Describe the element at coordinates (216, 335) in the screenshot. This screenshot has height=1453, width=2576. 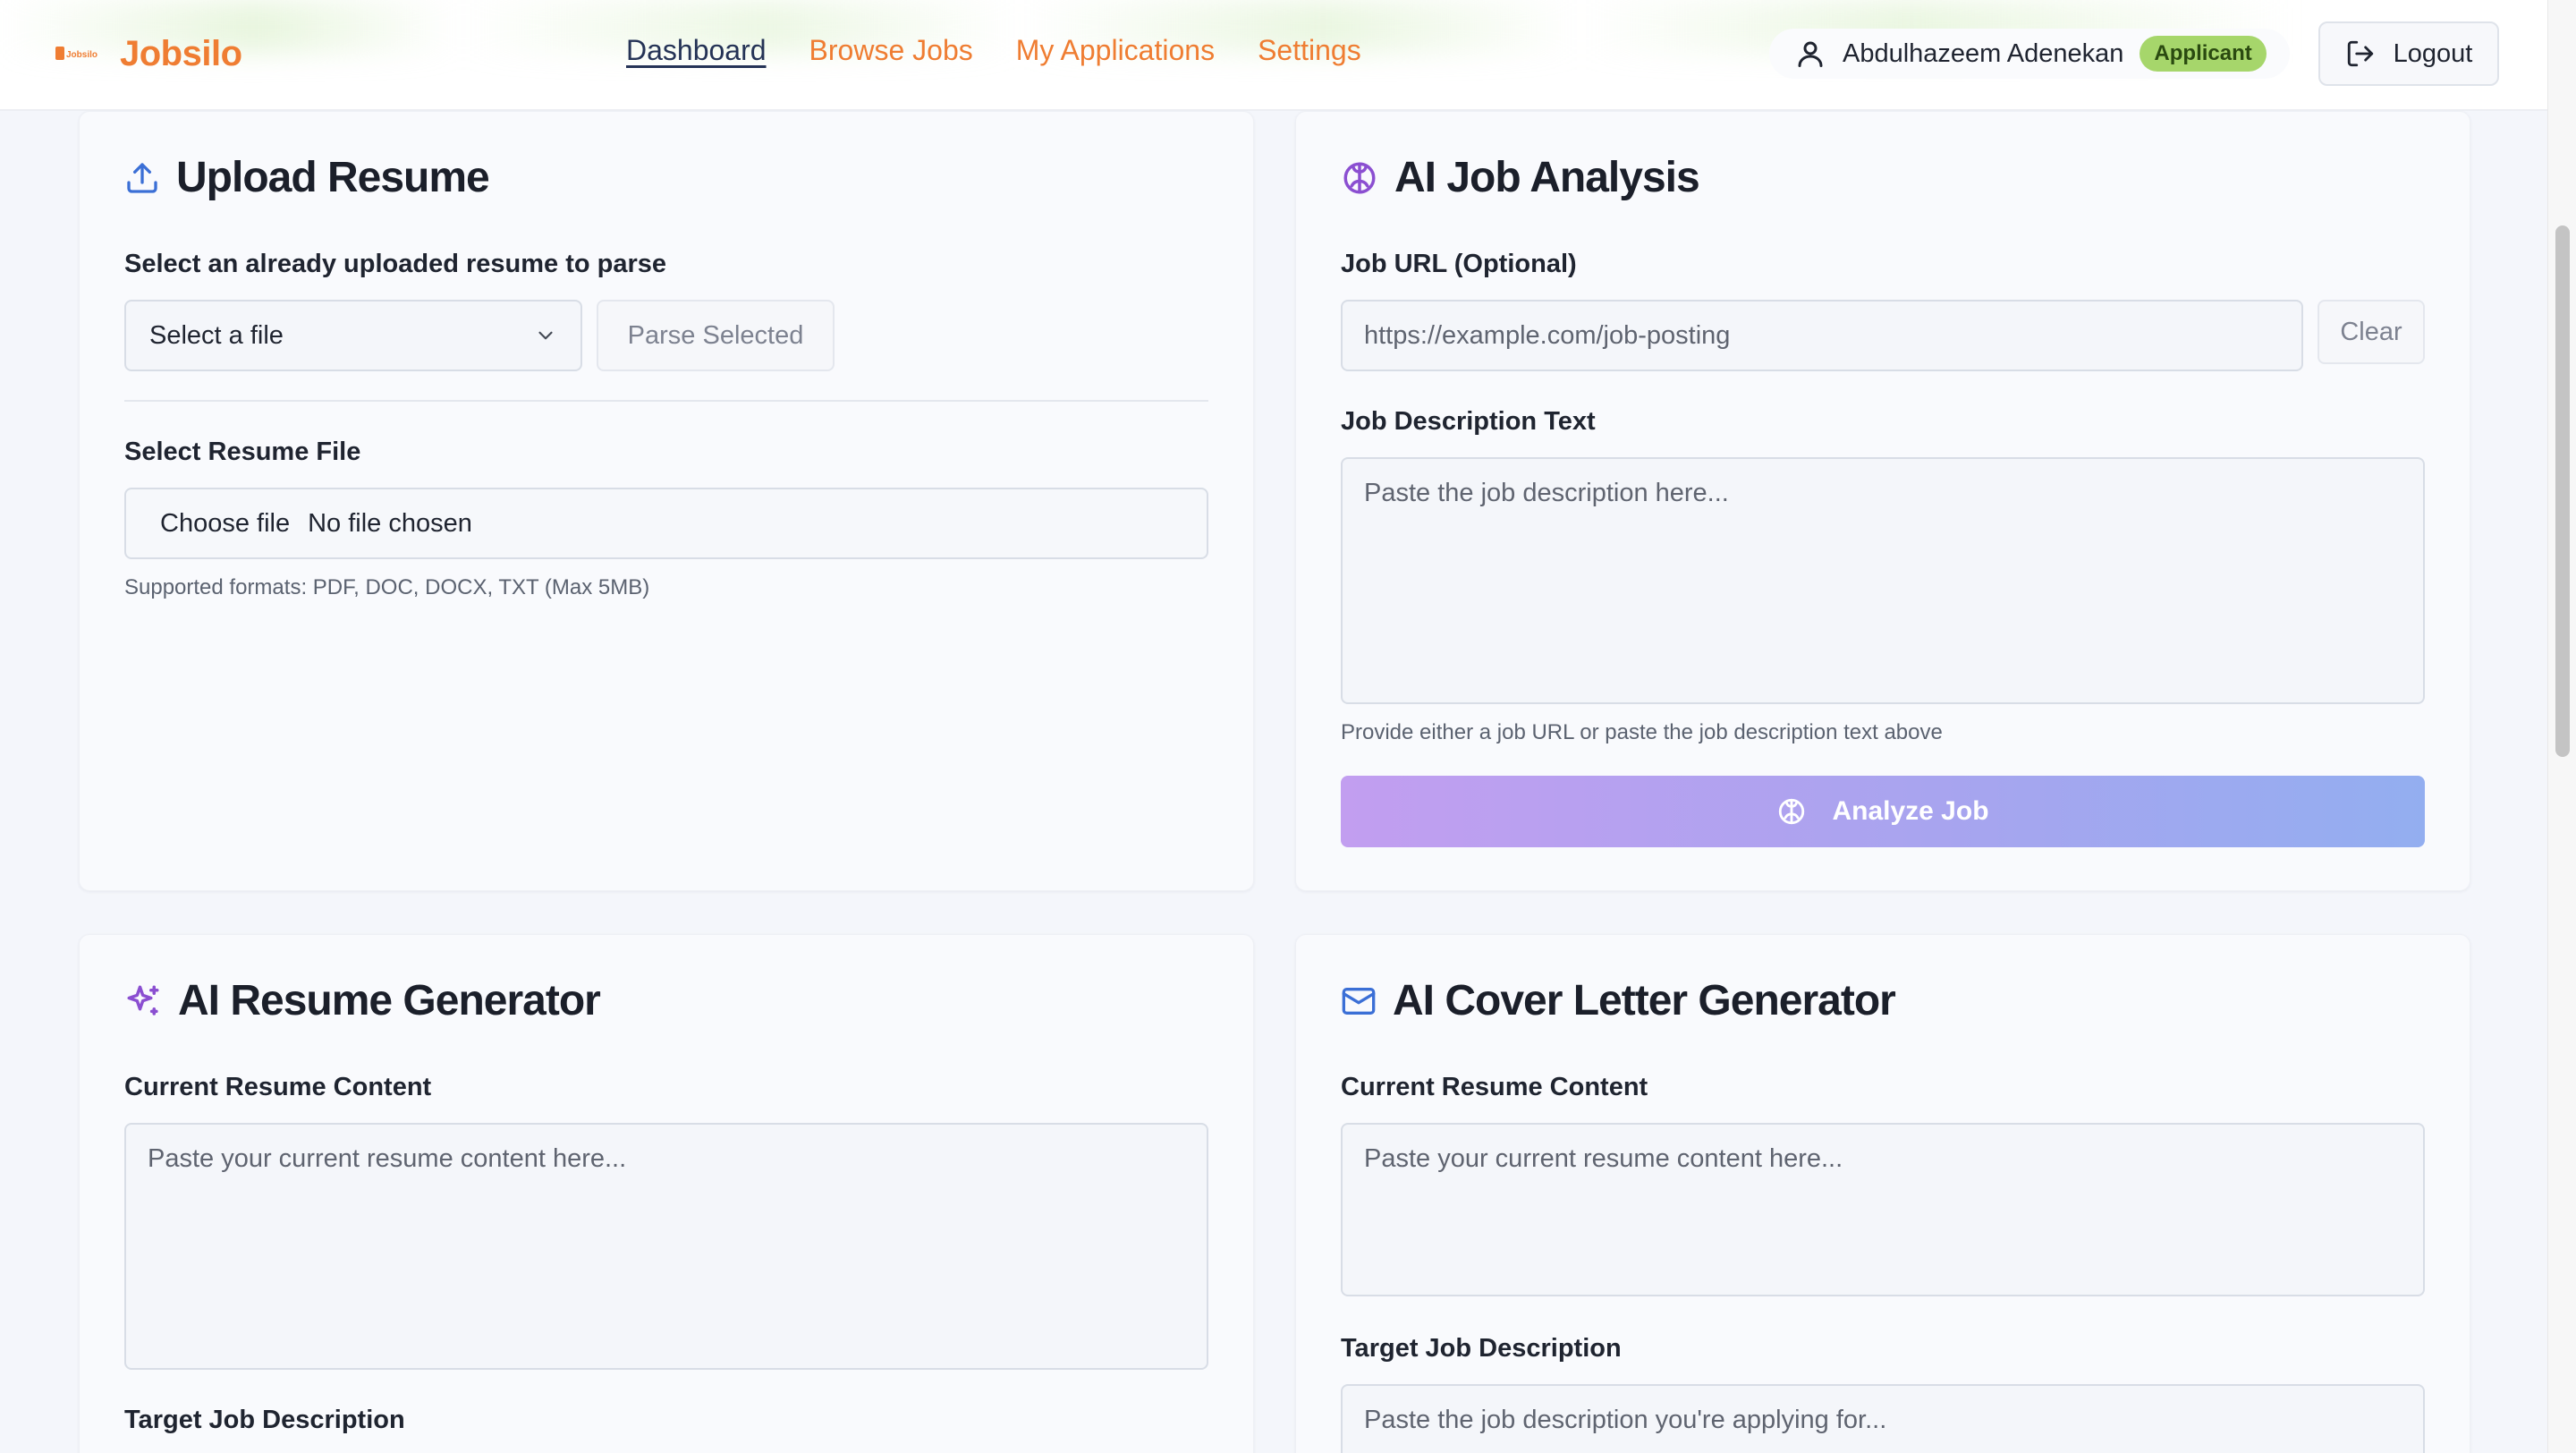
I see `uploaded-resume-select-value: Select a file` at that location.